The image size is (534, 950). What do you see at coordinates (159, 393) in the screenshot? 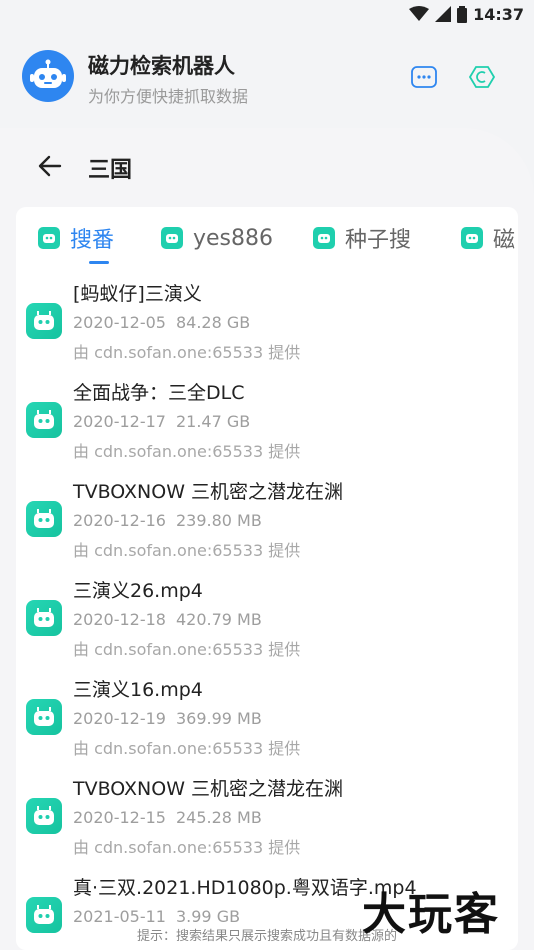
I see `result-title: 全面战争：三全DLC` at bounding box center [159, 393].